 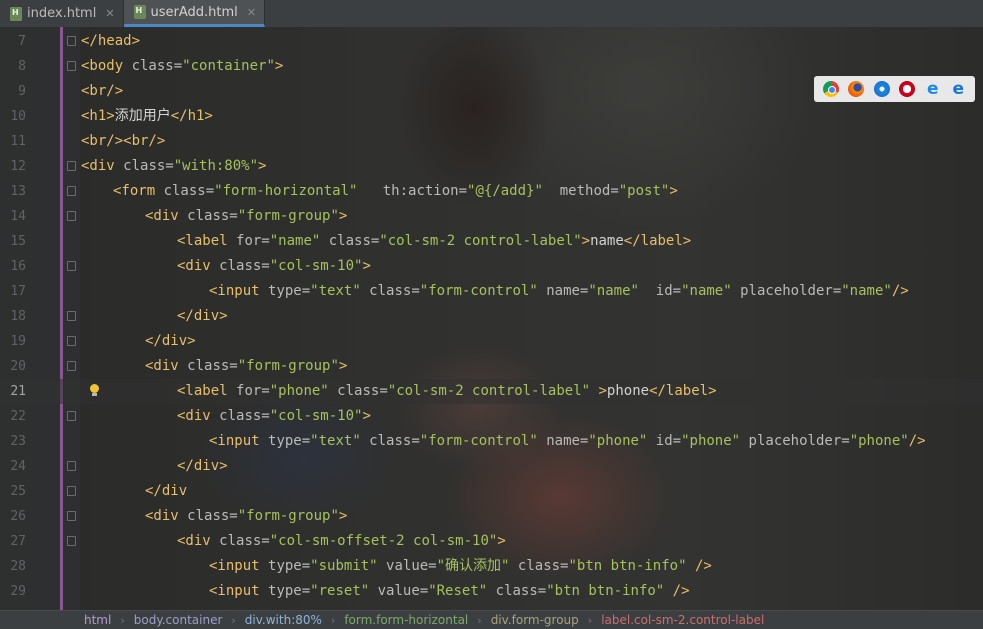 I want to click on code-token: "确认添加", so click(x=473, y=566).